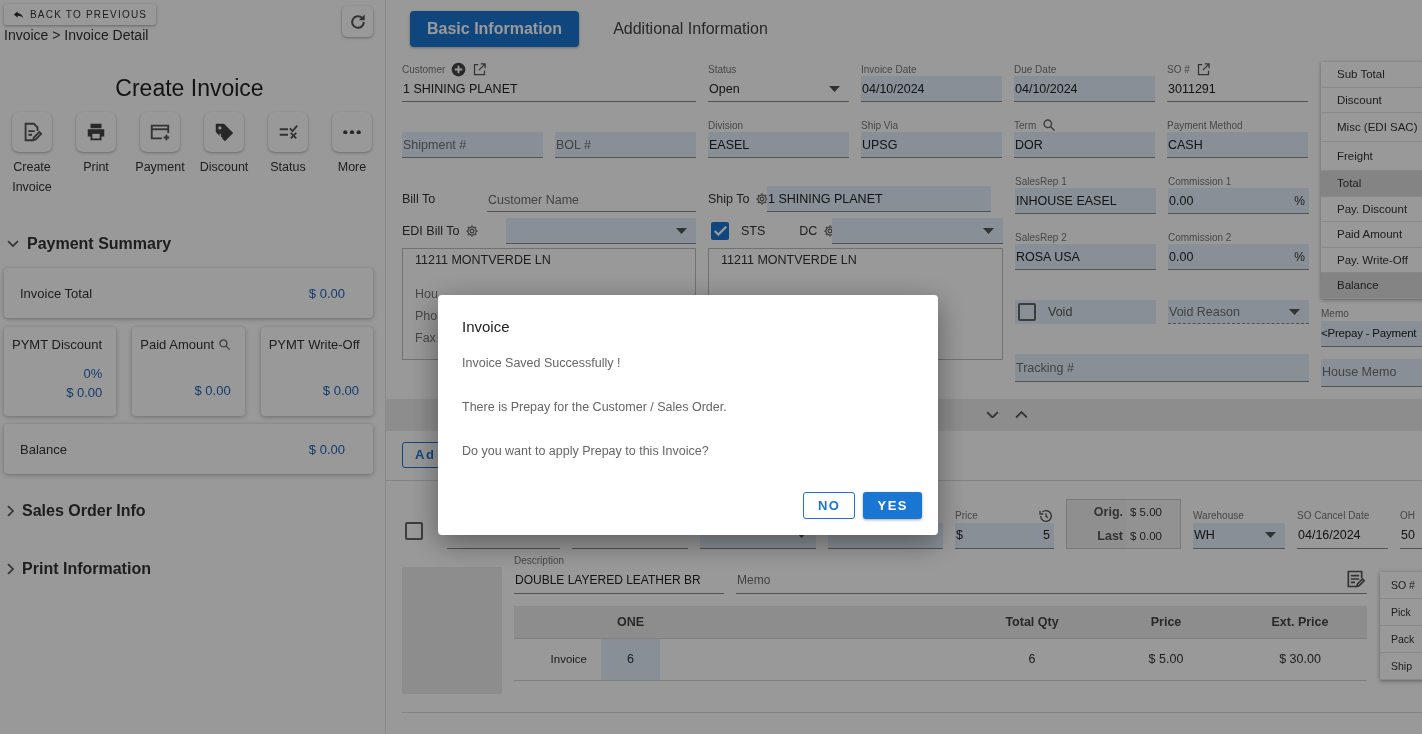 The width and height of the screenshot is (1422, 734). What do you see at coordinates (889, 69) in the screenshot?
I see `field-label: Invoice Date` at bounding box center [889, 69].